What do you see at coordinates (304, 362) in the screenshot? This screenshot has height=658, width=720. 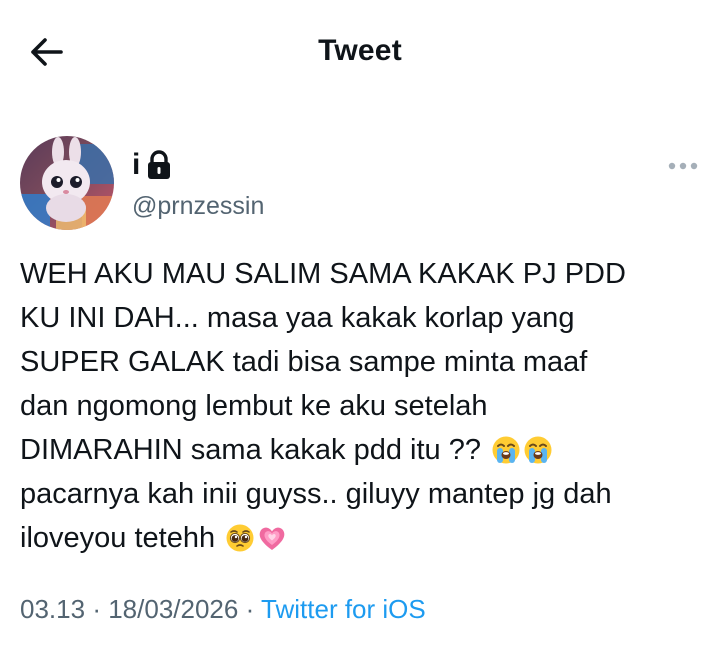 I see `tweet-line: SUPER GALAK tadi bisa sampe minta maaf` at bounding box center [304, 362].